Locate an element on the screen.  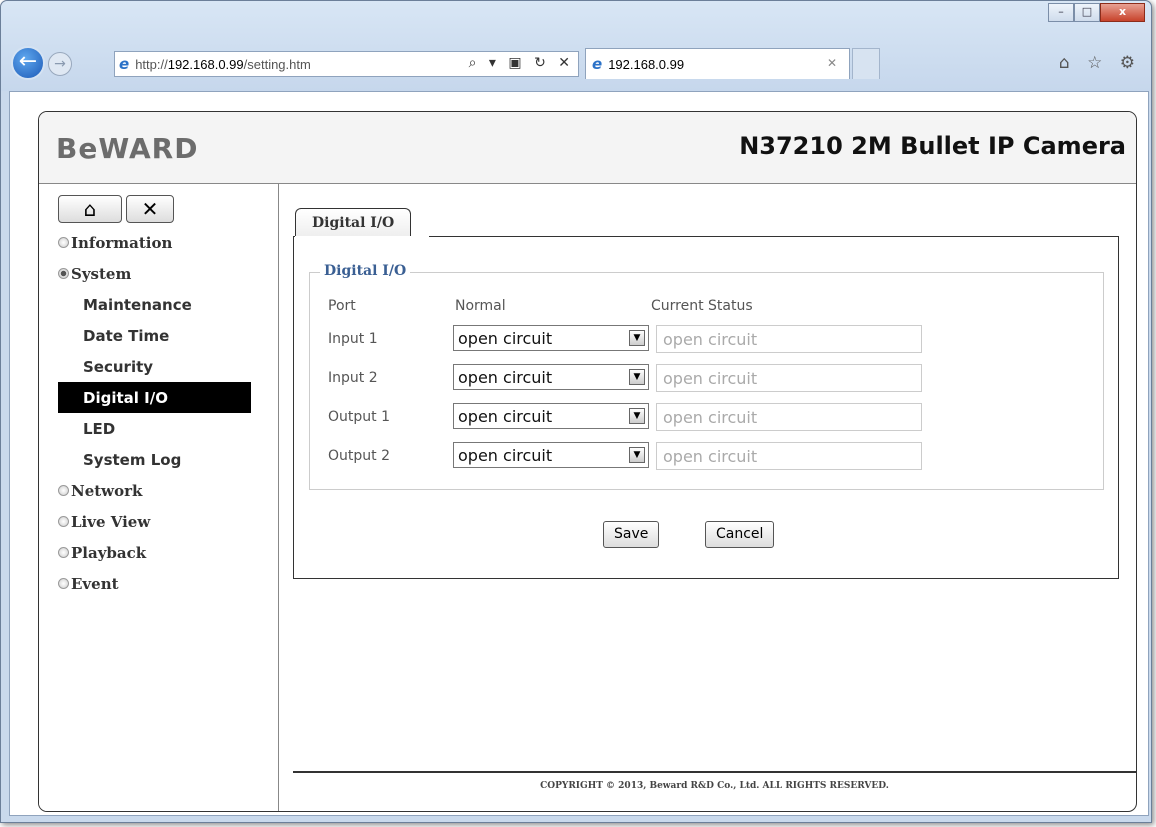
home-icon: ⌂ is located at coordinates (90, 209).